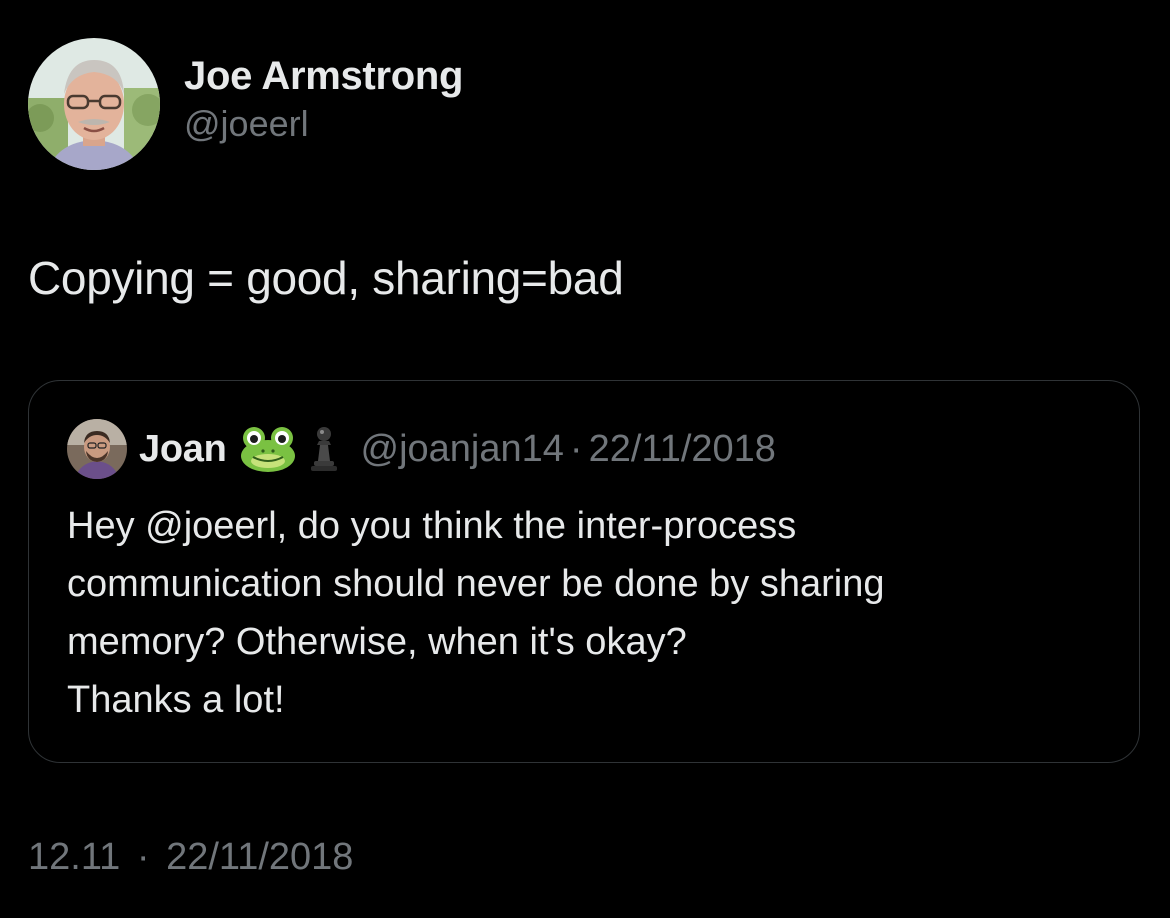 The image size is (1170, 918). Describe the element at coordinates (268, 449) in the screenshot. I see `frog-emoji-icon` at that location.